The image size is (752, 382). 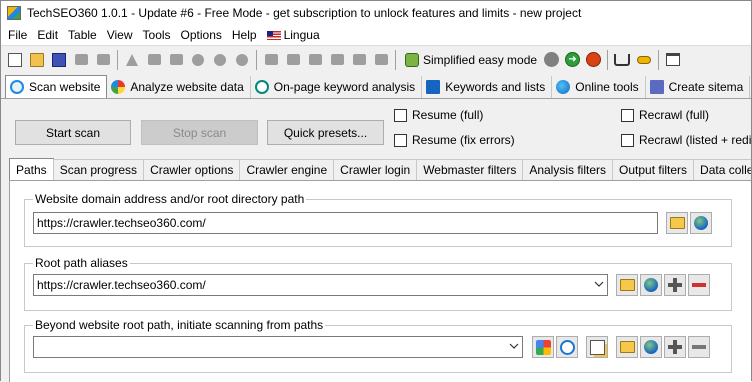 I want to click on save-project-button, so click(x=59, y=60).